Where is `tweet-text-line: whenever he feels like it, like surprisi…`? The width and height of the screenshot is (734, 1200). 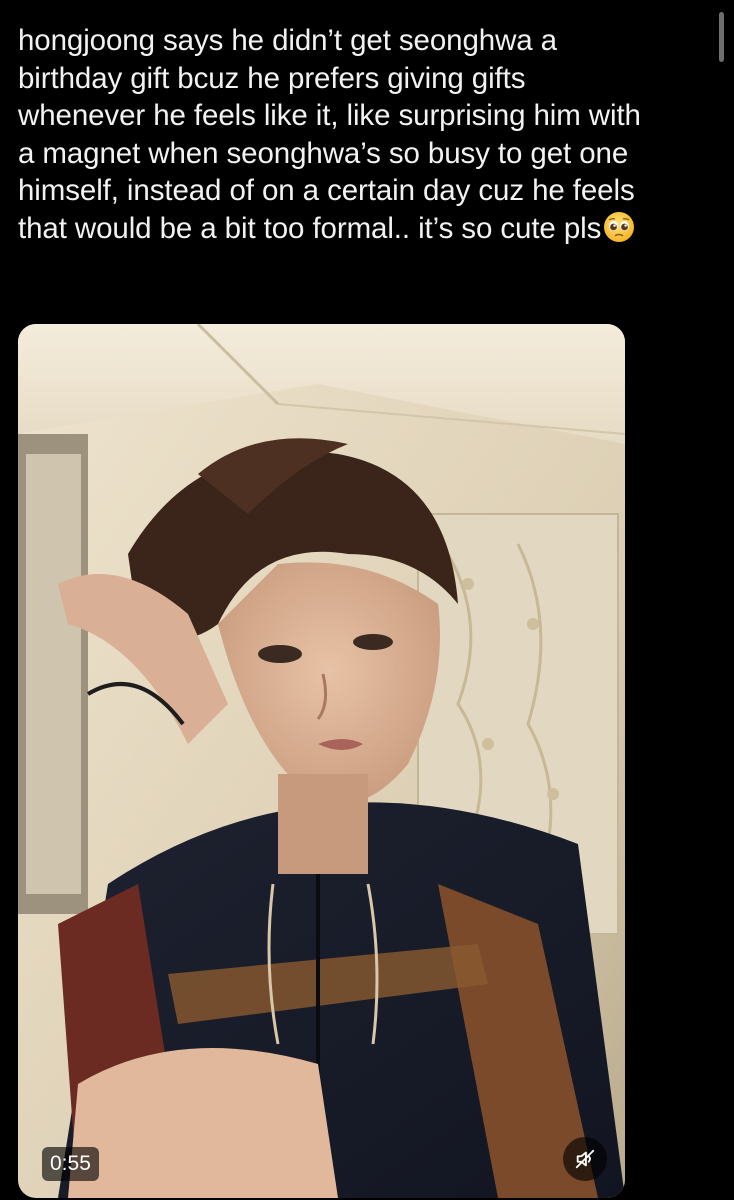
tweet-text-line: whenever he feels like it, like surprisi… is located at coordinates (329, 115).